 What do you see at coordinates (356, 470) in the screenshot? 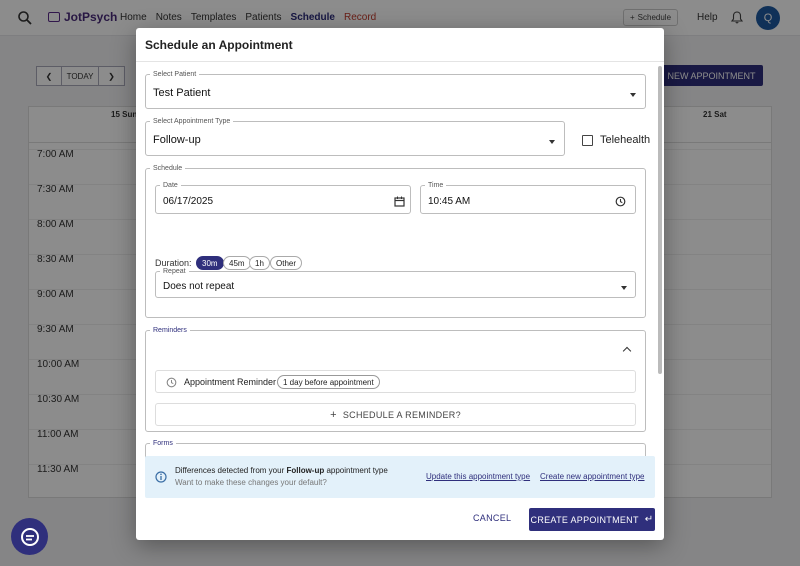
I see `info-suffix: appointment type` at bounding box center [356, 470].